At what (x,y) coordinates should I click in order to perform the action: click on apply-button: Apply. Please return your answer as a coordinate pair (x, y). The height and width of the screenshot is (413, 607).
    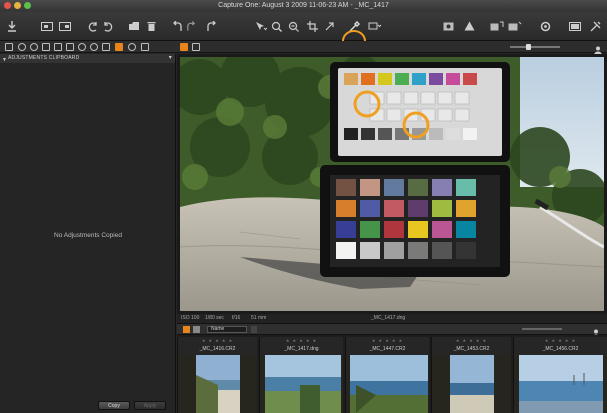
    Looking at the image, I should click on (150, 405).